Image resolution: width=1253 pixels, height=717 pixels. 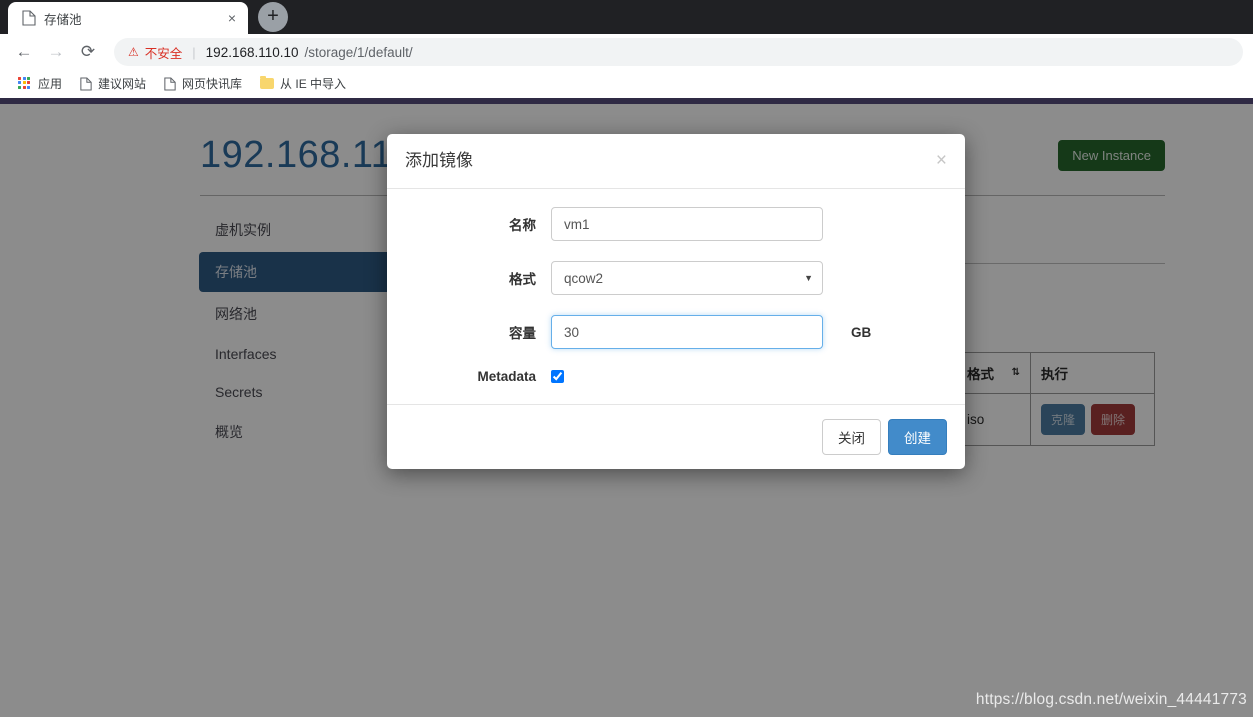 What do you see at coordinates (212, 84) in the screenshot?
I see `bookmark-label: 网页快讯库` at bounding box center [212, 84].